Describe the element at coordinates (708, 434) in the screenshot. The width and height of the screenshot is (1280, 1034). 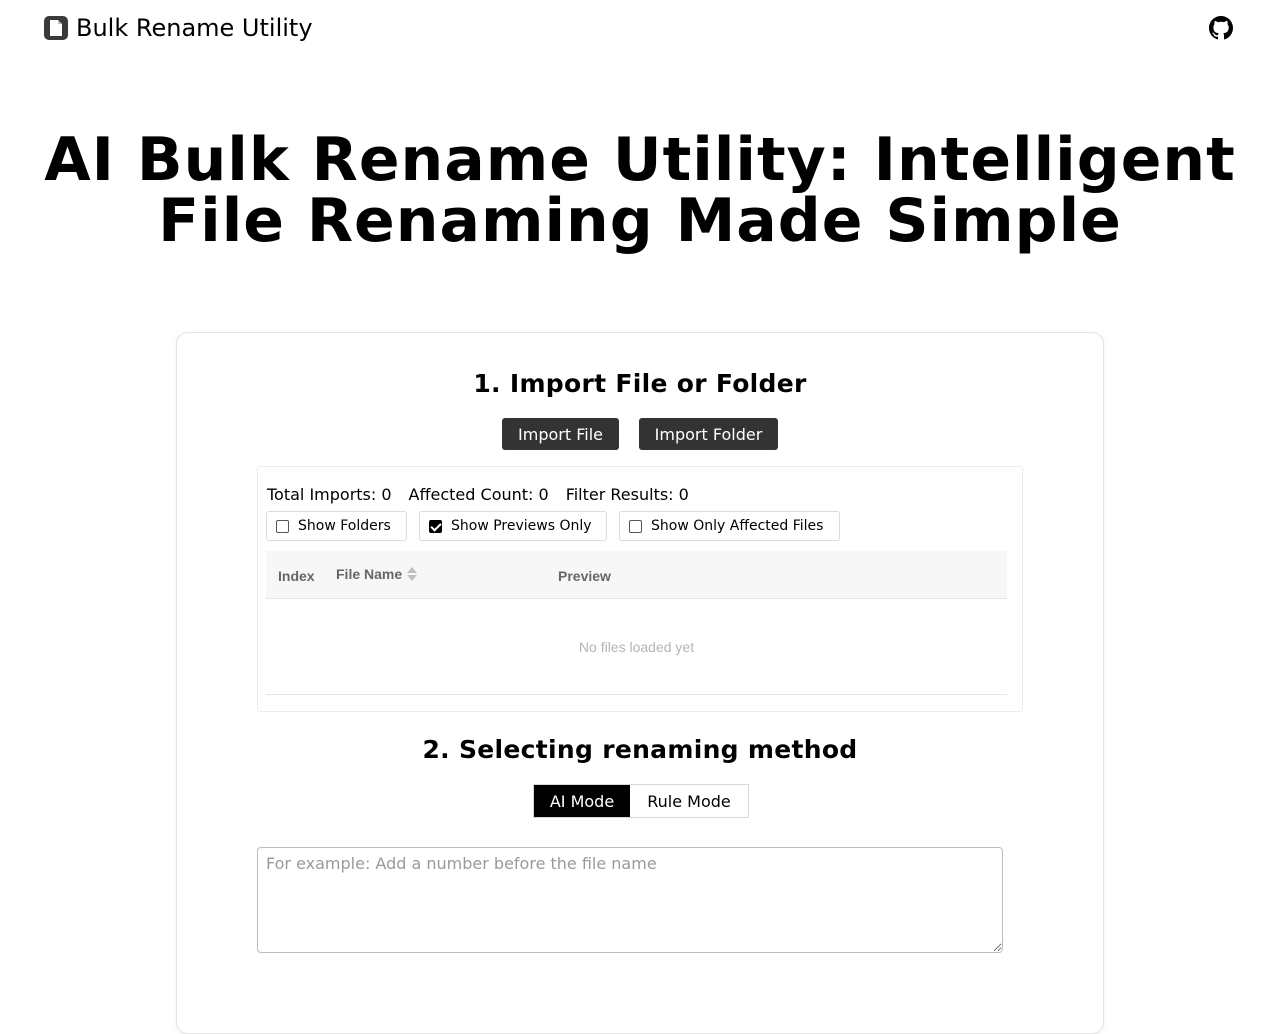
I see `import-folder-button: Import Folder` at that location.